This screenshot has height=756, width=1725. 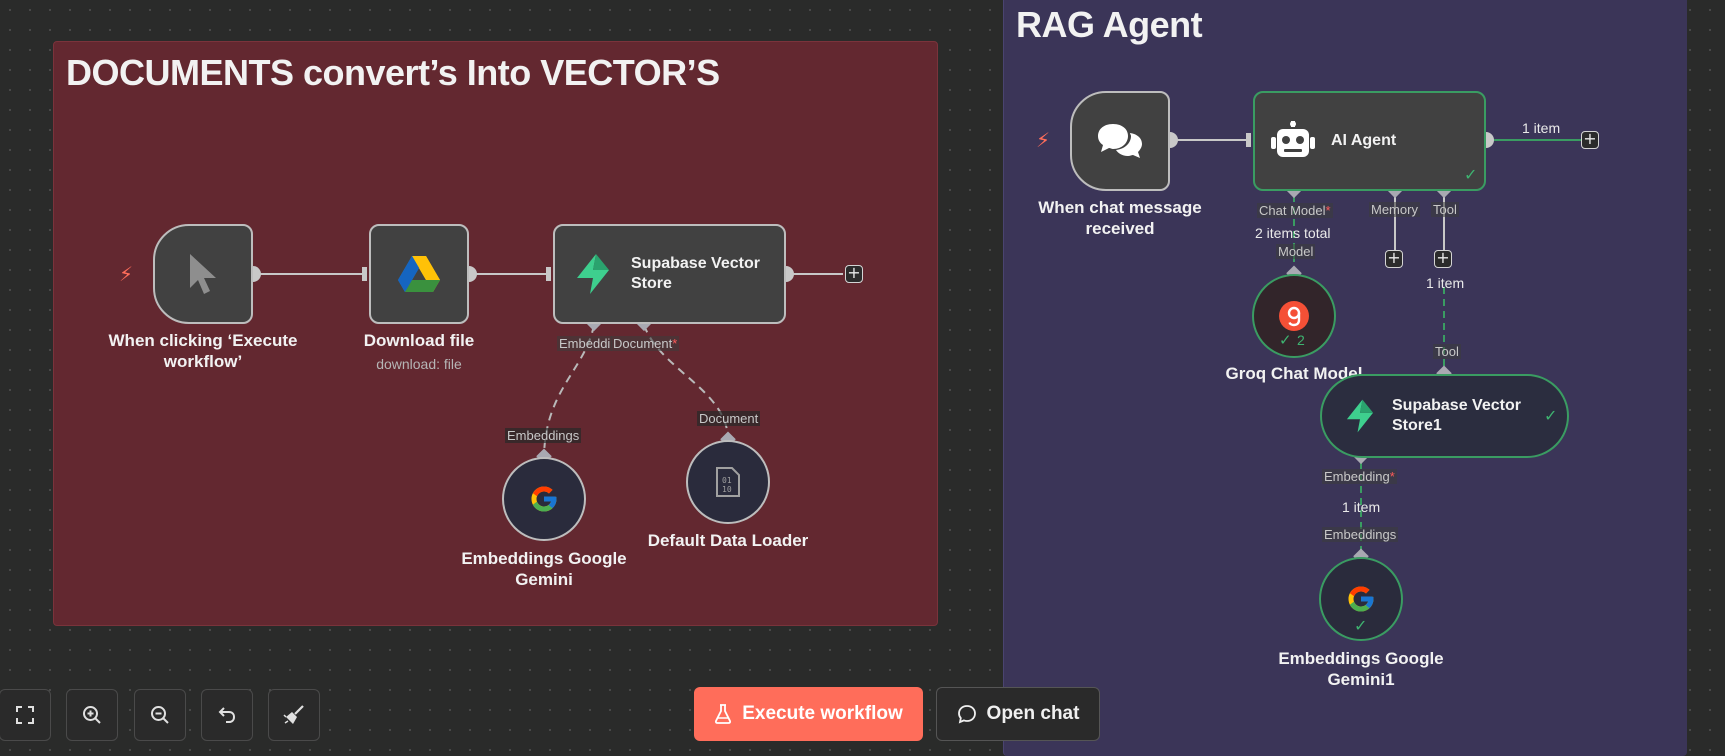 What do you see at coordinates (1293, 139) in the screenshot?
I see `robot-icon` at bounding box center [1293, 139].